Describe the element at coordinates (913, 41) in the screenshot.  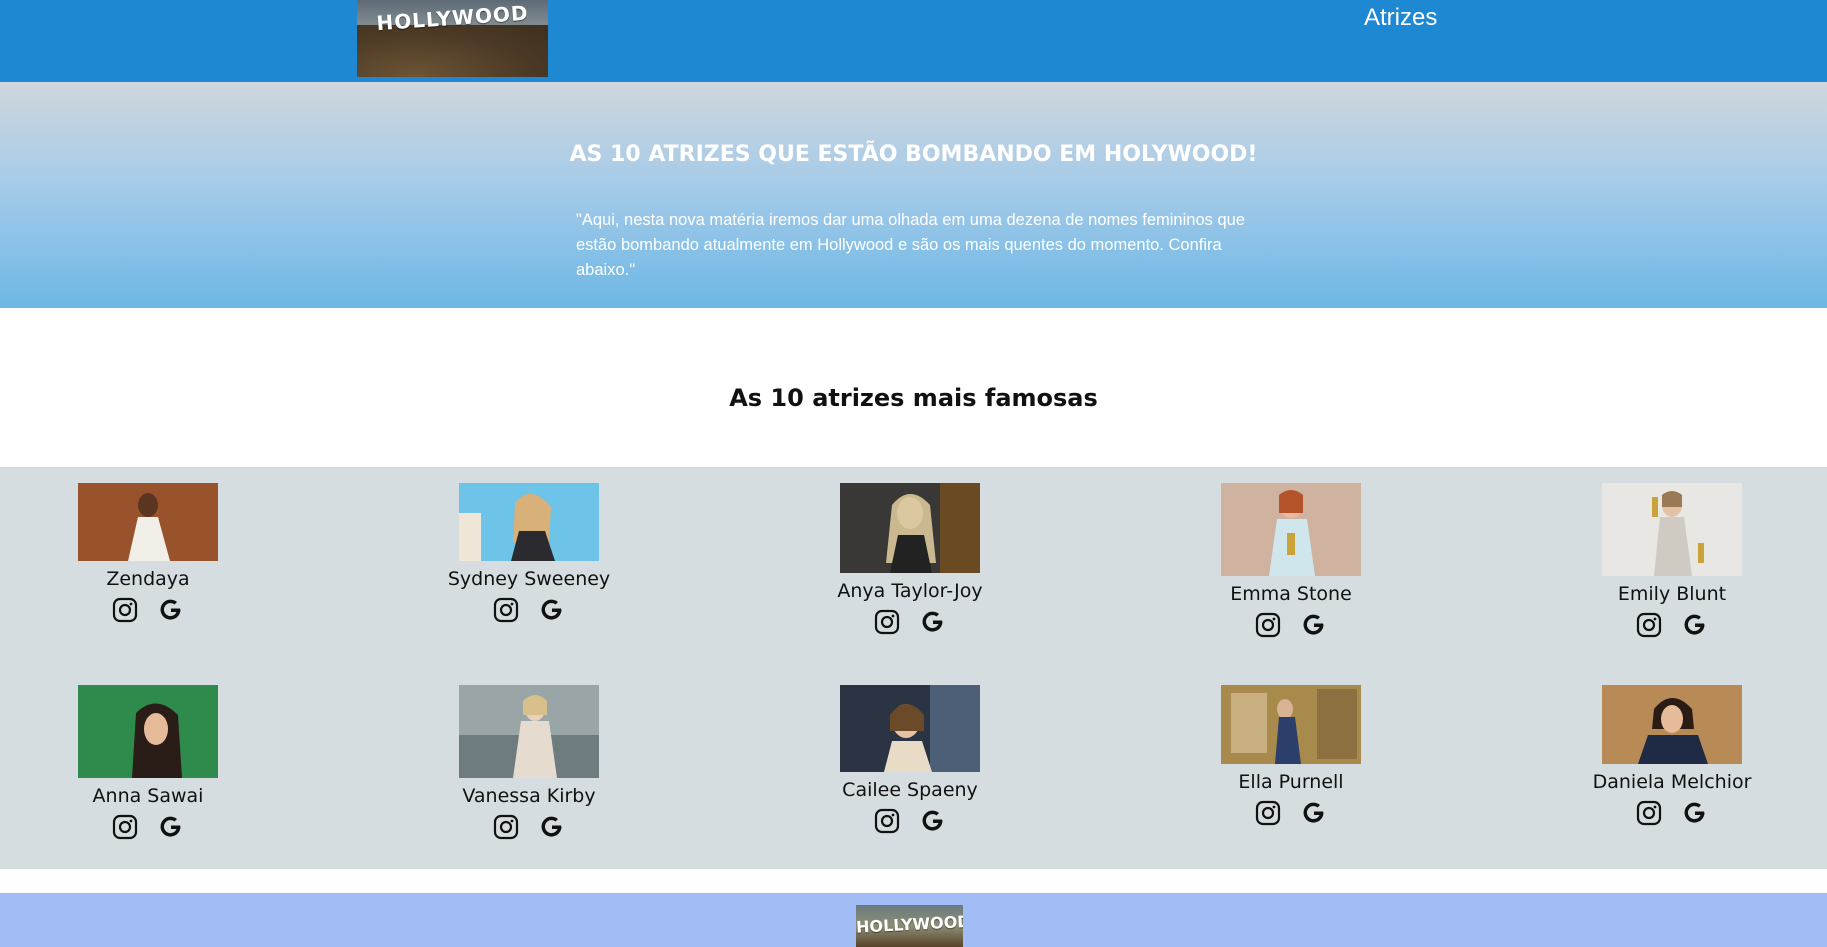
I see `top-navbar: HOLLYWOOD Atrizes` at that location.